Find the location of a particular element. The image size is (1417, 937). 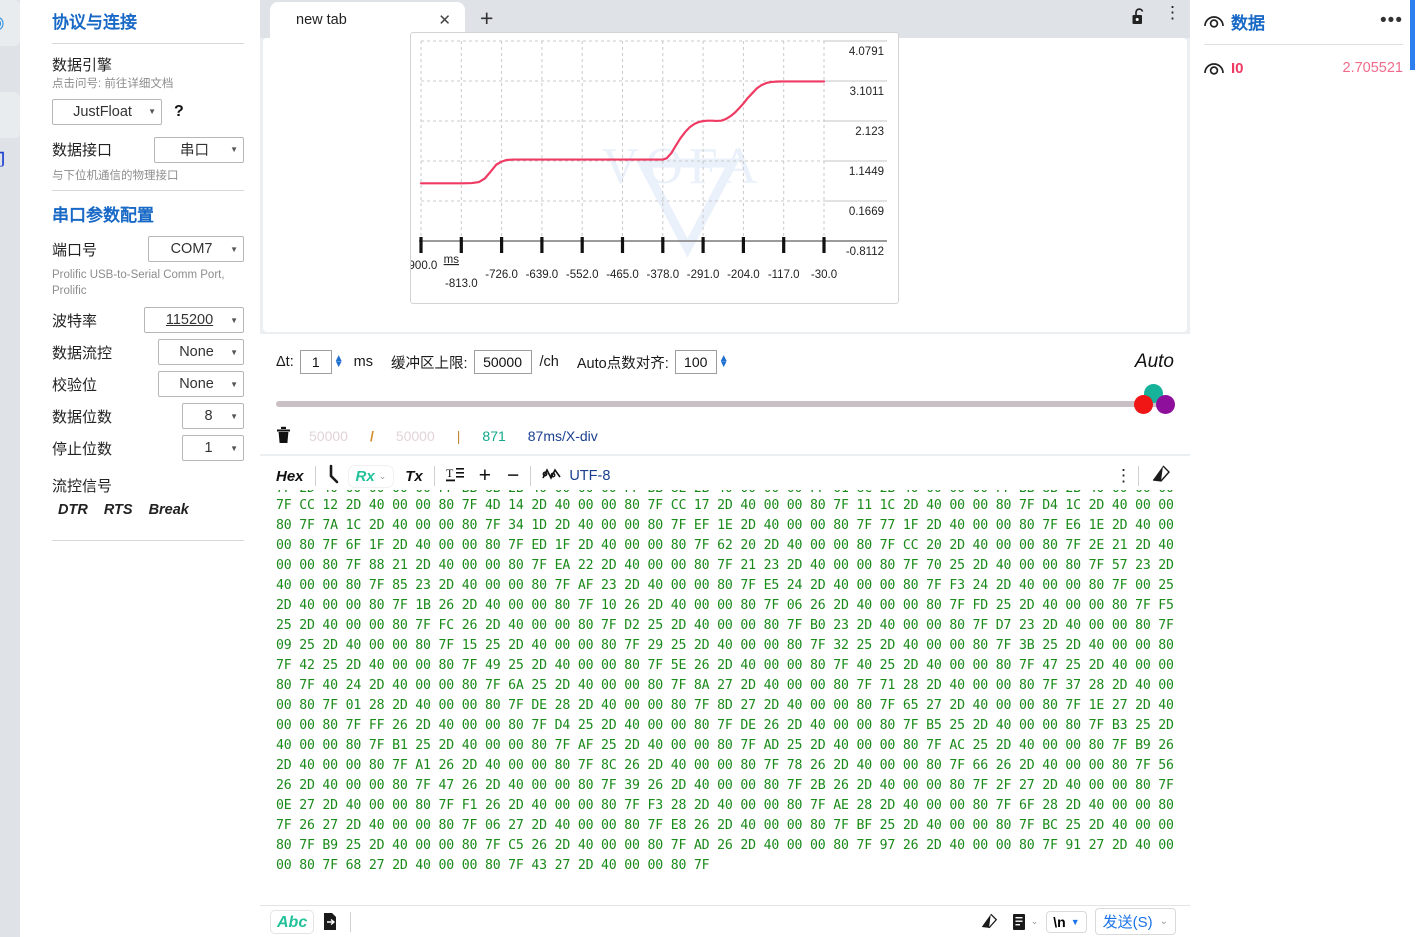

delta-t-input: 1 is located at coordinates (315, 362).